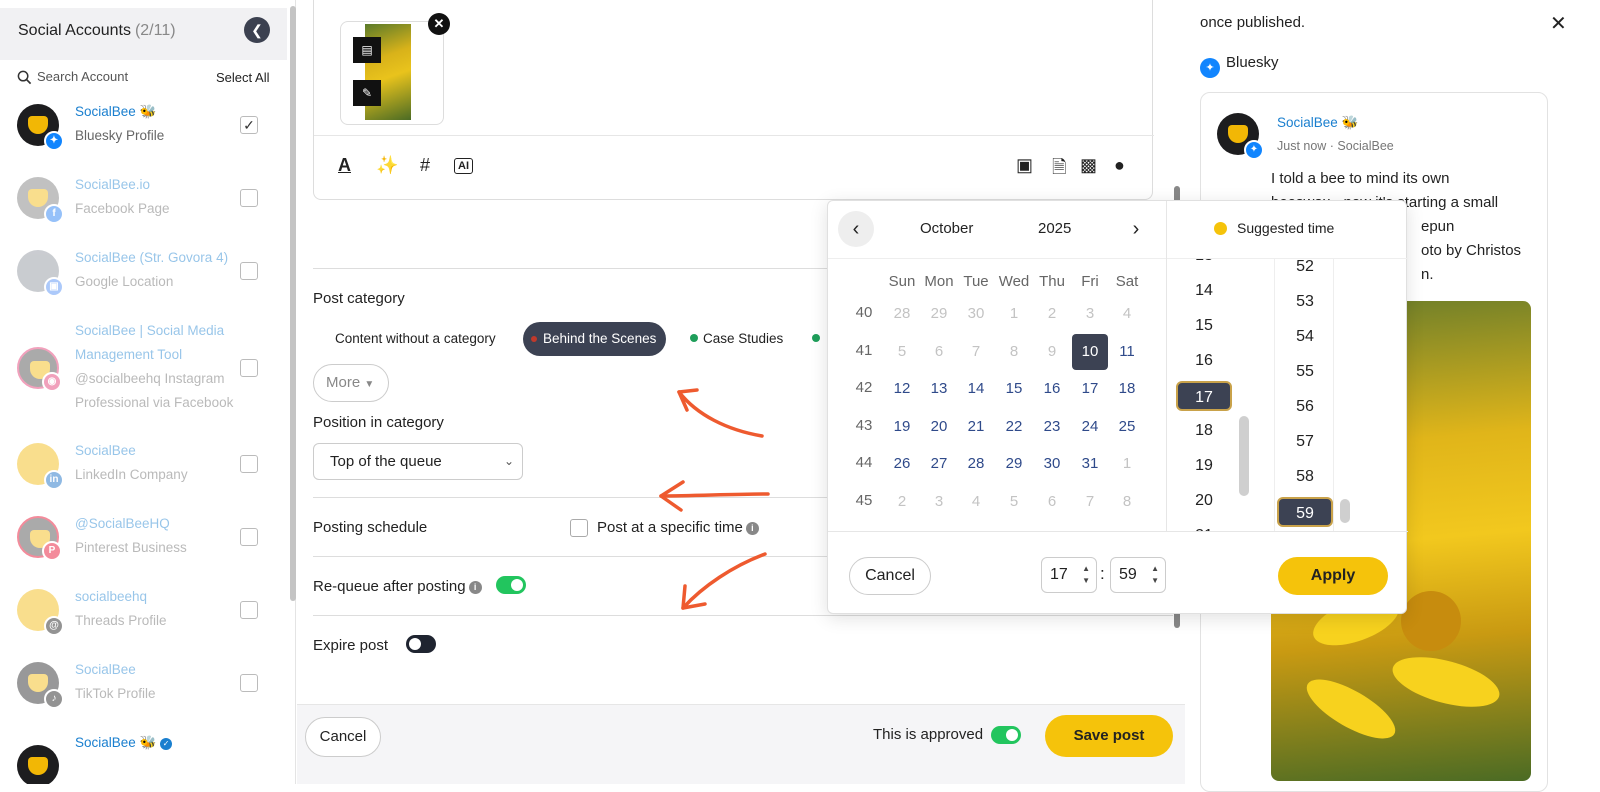  Describe the element at coordinates (1052, 389) in the screenshot. I see `calendar-day: 16` at that location.